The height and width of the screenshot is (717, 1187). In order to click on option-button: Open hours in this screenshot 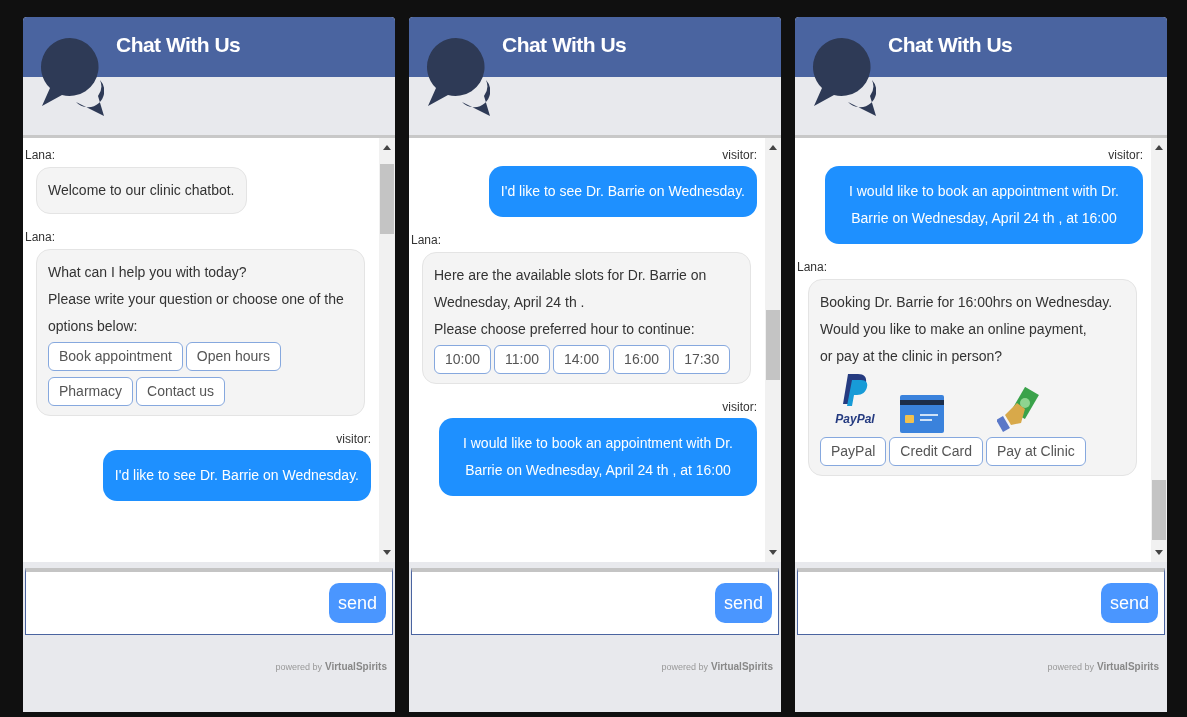, I will do `click(233, 356)`.